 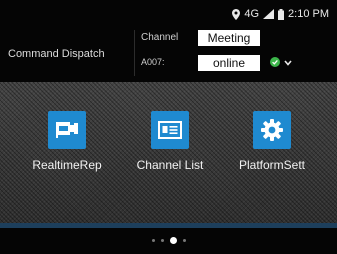 I want to click on gear-icon, so click(x=272, y=130).